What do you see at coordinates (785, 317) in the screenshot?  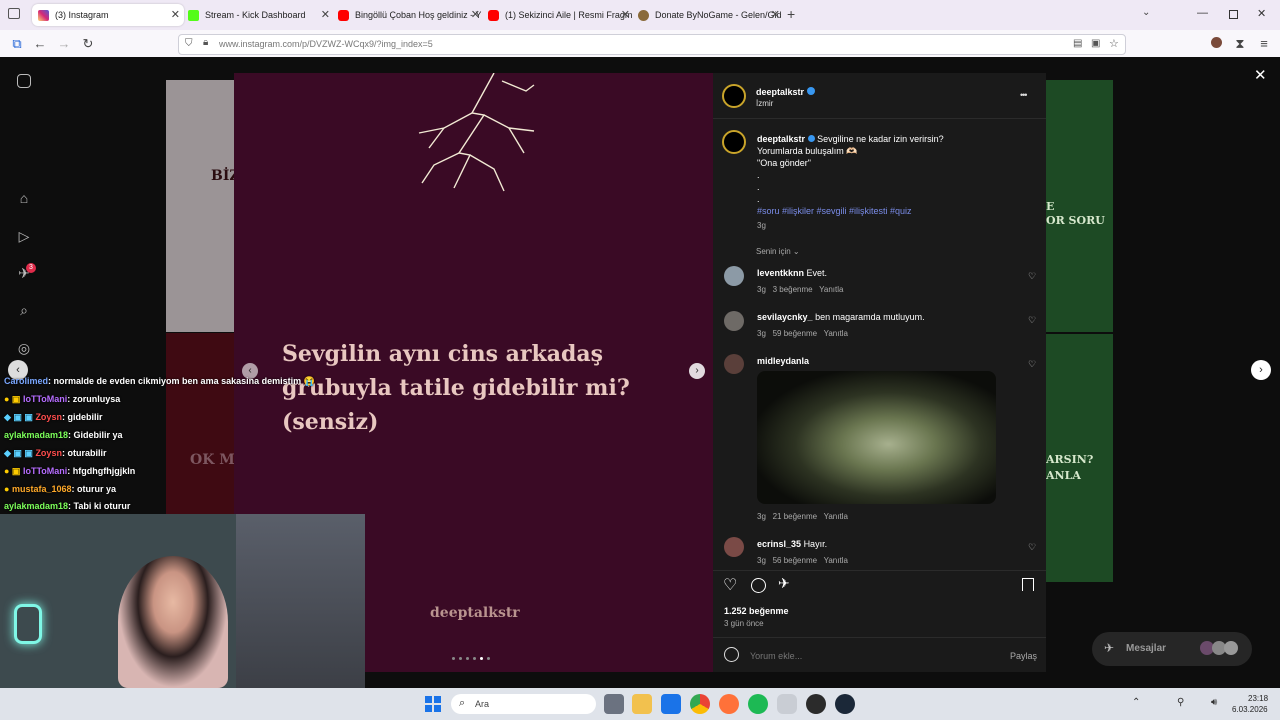 I see `comment-username: sevilaycnky_` at bounding box center [785, 317].